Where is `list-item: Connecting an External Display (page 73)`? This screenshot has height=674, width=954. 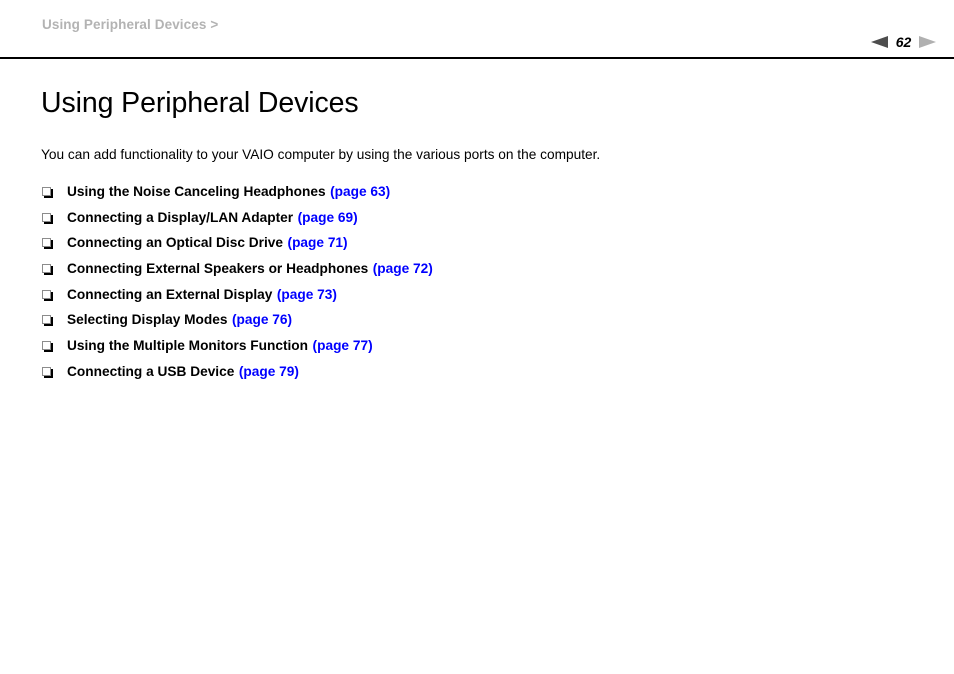 list-item: Connecting an External Display (page 73) is located at coordinates (237, 299).